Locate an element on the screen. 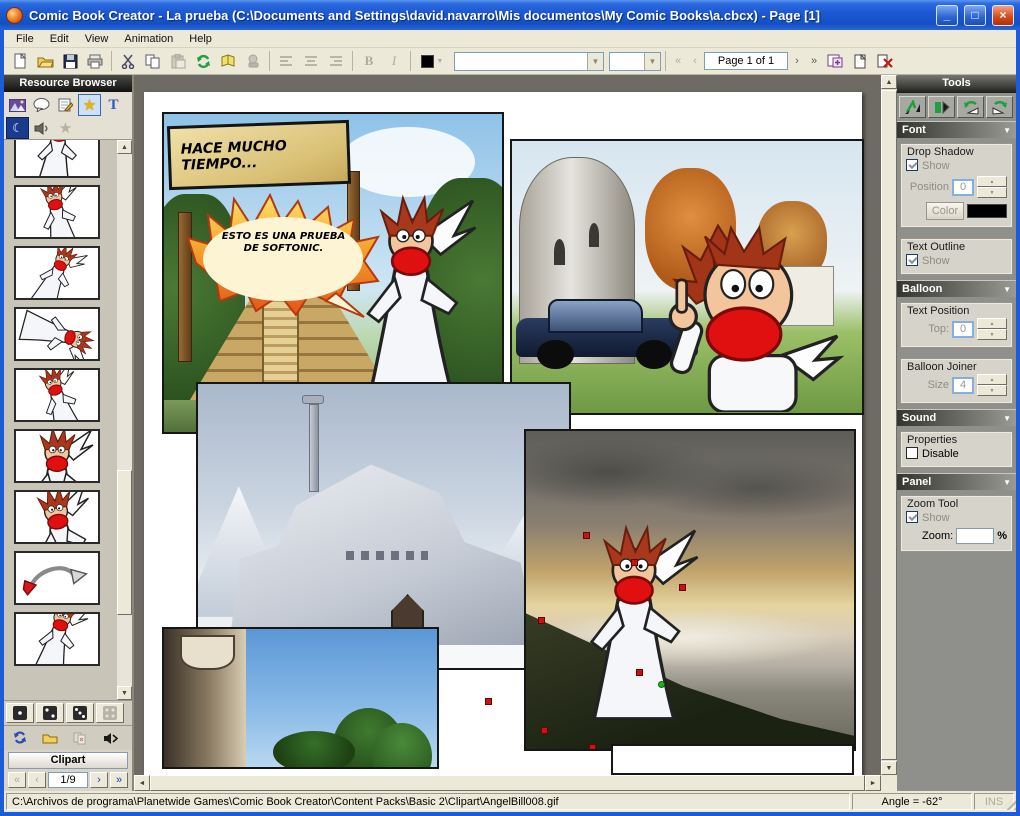  clipart-first-button: « is located at coordinates (17, 780).